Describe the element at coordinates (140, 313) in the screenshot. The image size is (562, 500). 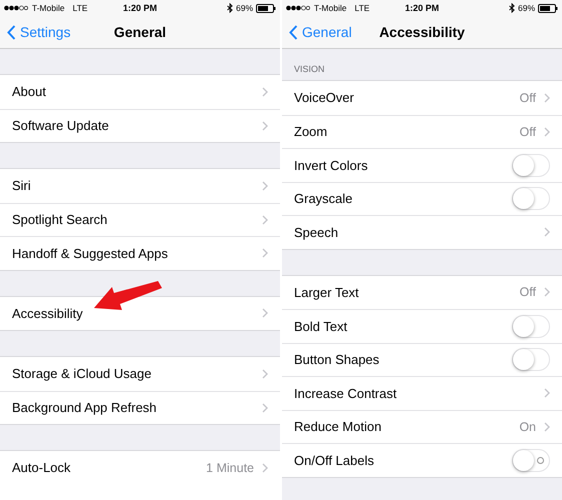
I see `settings-row: Accessibility` at that location.